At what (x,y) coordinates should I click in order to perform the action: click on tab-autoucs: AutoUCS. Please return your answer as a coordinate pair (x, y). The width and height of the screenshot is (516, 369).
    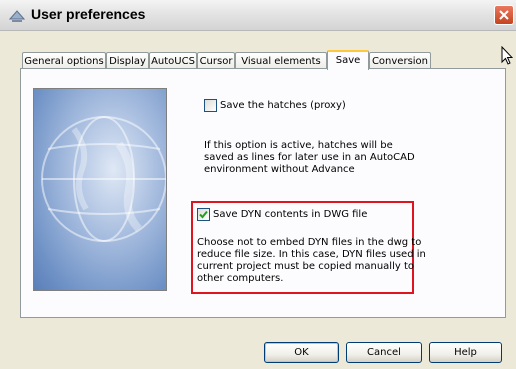
    Looking at the image, I should click on (173, 60).